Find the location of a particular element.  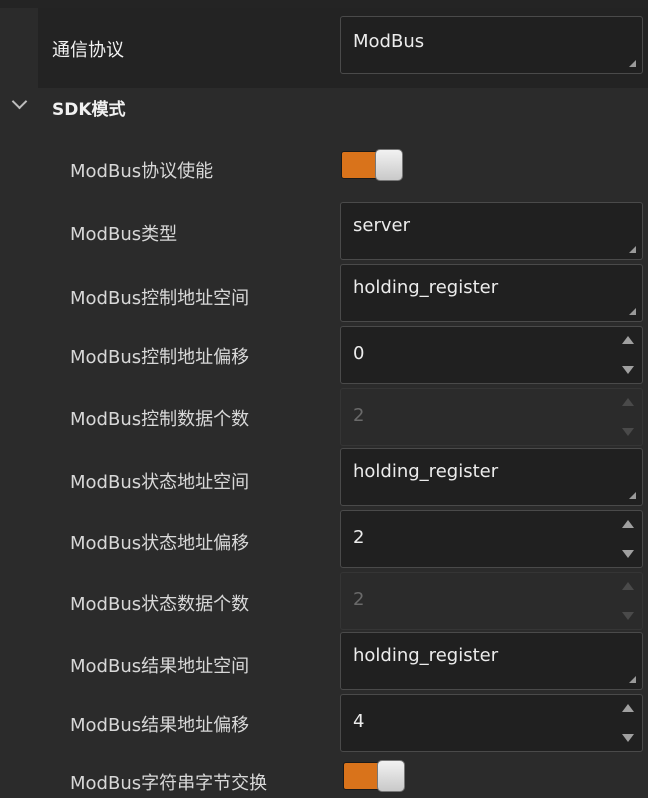

control-address-offset-spinbox: 0 is located at coordinates (491, 355).